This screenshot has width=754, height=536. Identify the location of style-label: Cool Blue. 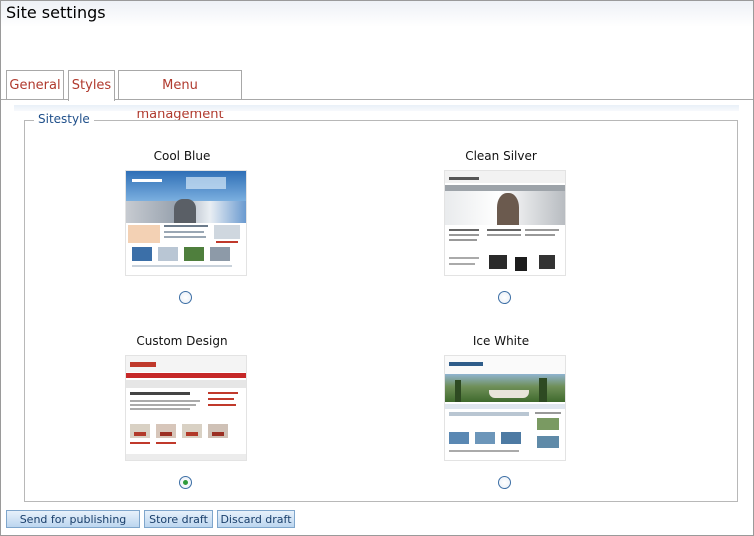
(182, 156).